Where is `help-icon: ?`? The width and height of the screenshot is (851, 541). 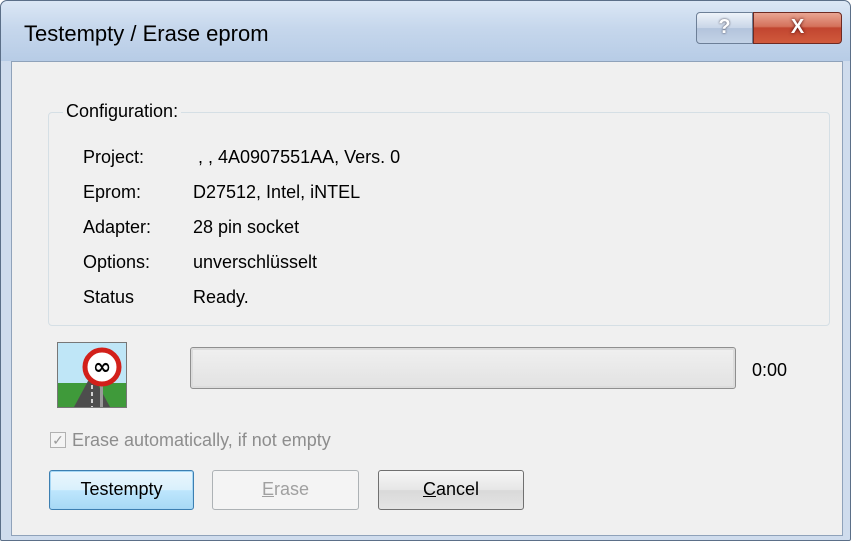
help-icon: ? is located at coordinates (724, 27).